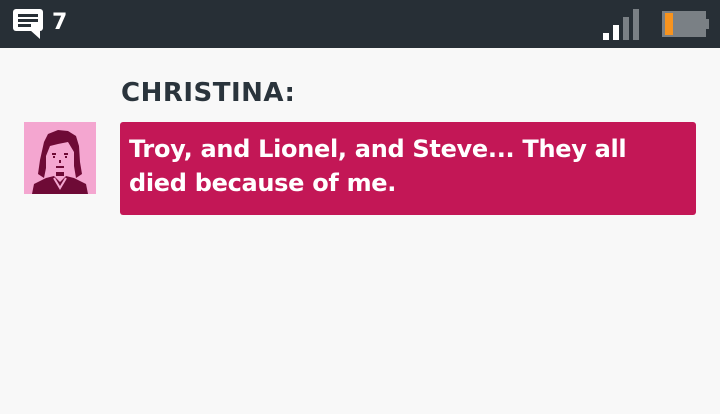  I want to click on message-count: 7, so click(60, 22).